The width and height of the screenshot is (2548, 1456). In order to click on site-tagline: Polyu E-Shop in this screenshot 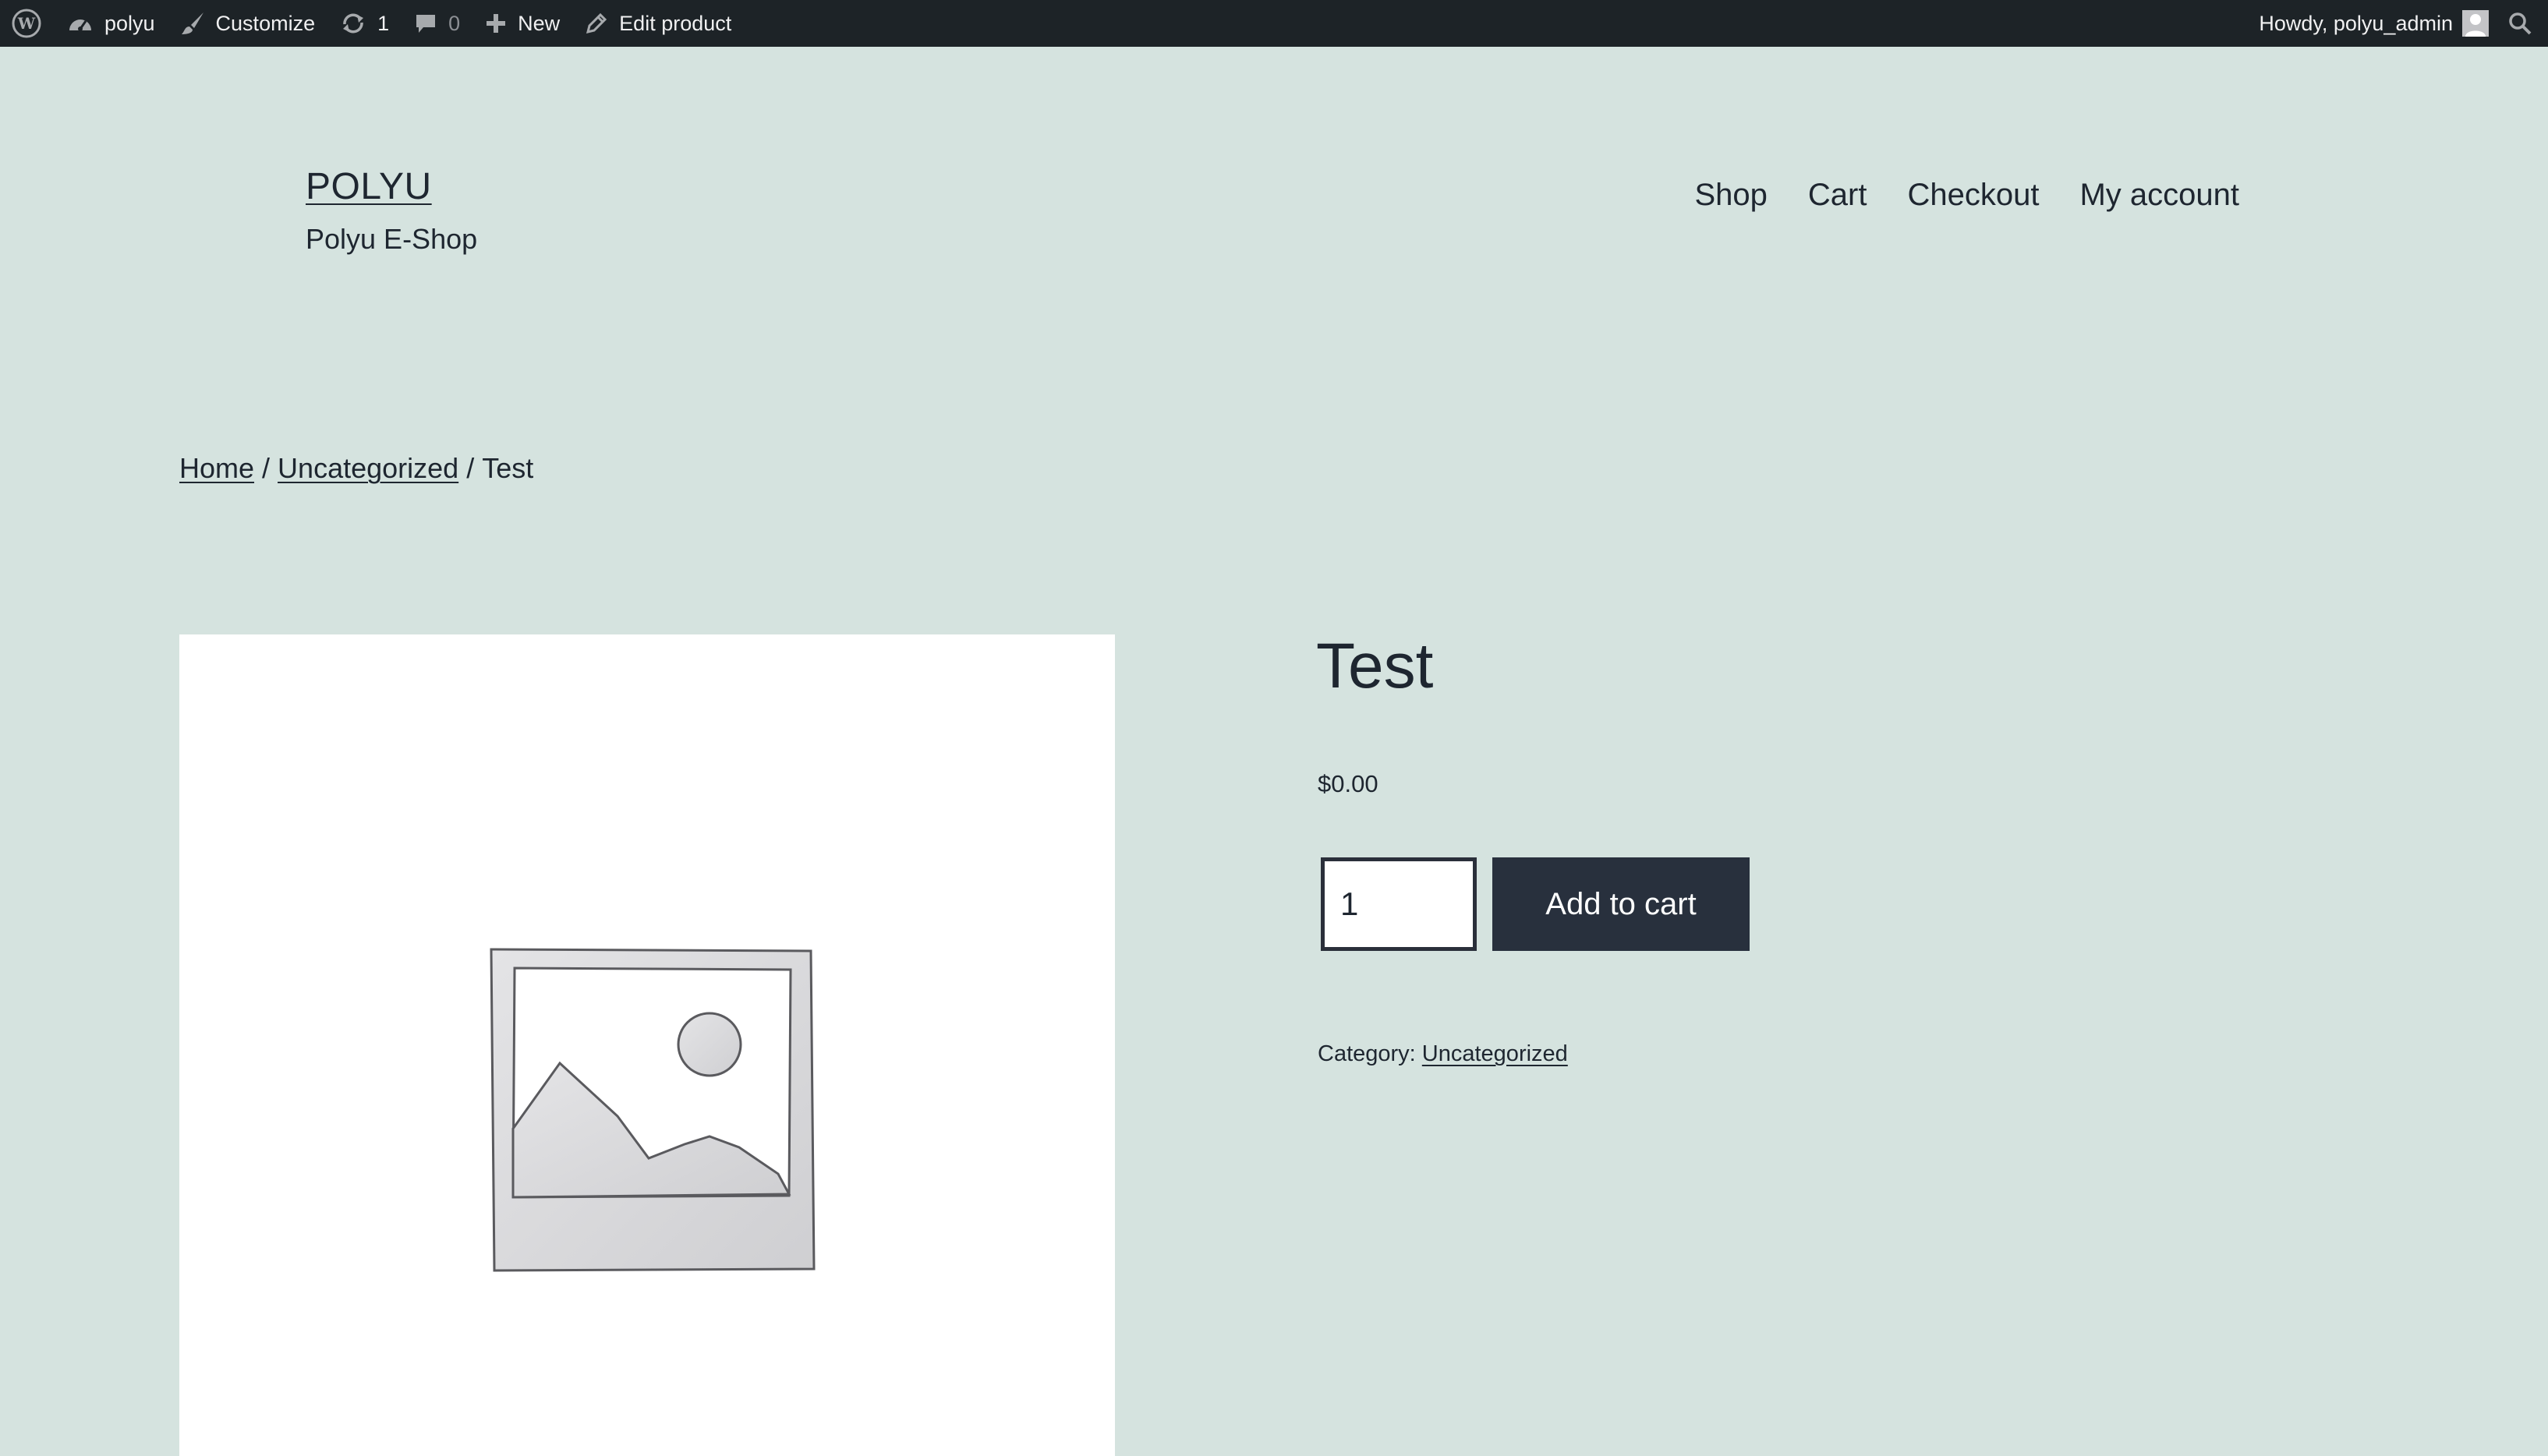, I will do `click(392, 239)`.